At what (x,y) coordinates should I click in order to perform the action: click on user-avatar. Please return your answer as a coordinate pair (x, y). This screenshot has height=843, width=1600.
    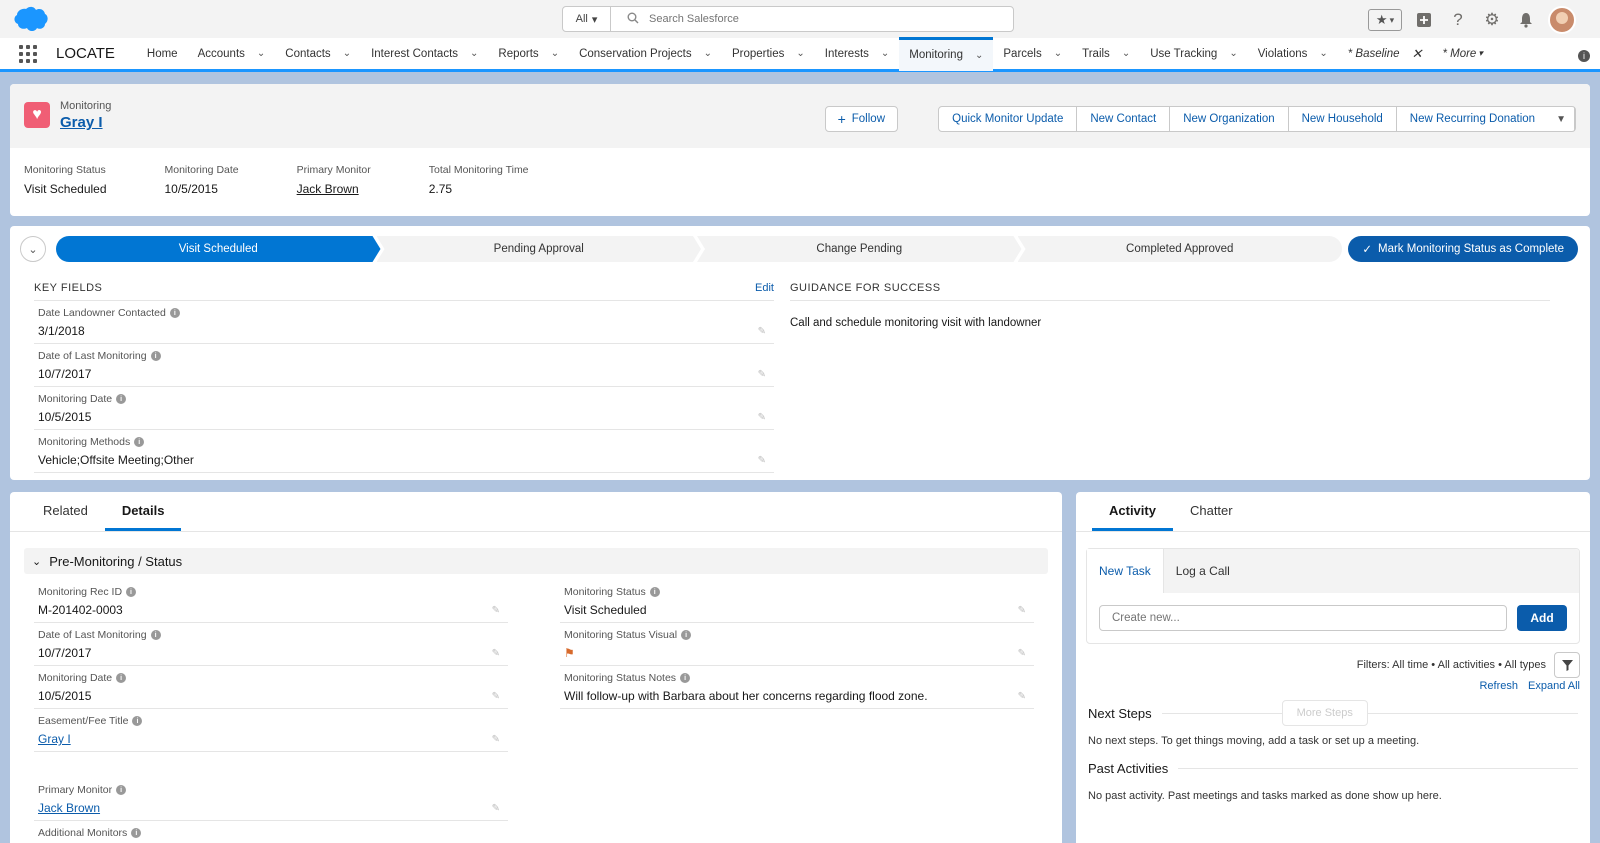
    Looking at the image, I should click on (1562, 20).